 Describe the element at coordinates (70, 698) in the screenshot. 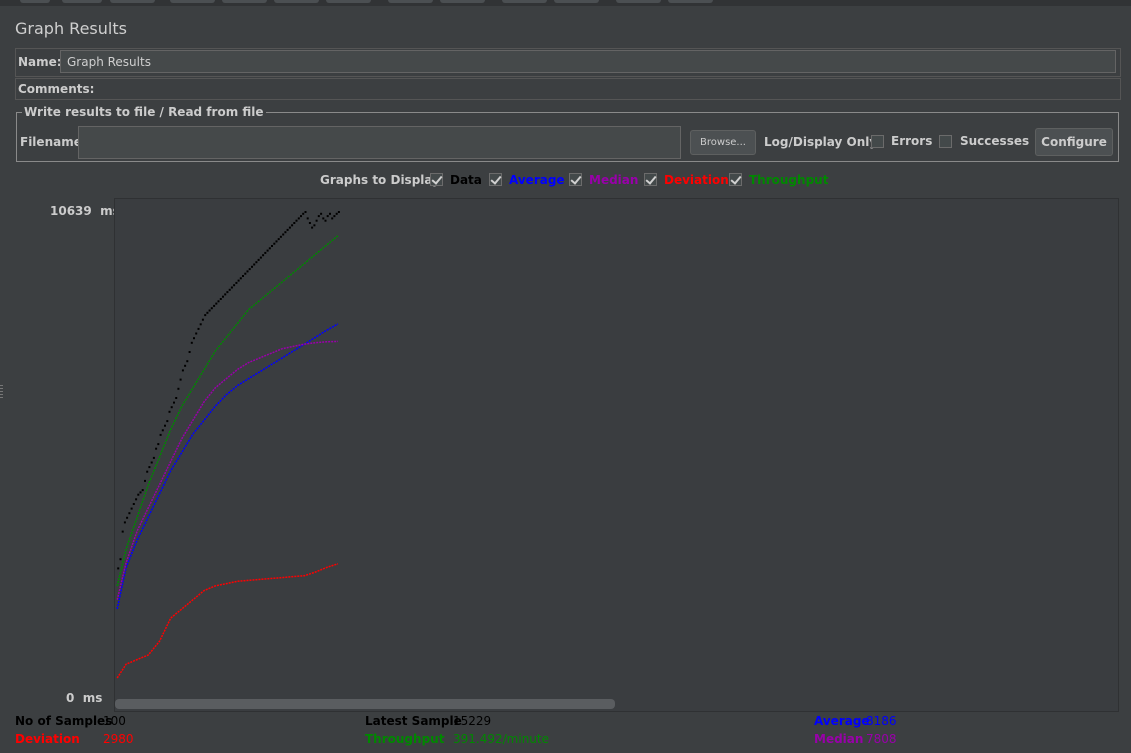

I see `y-min-value: 0` at that location.